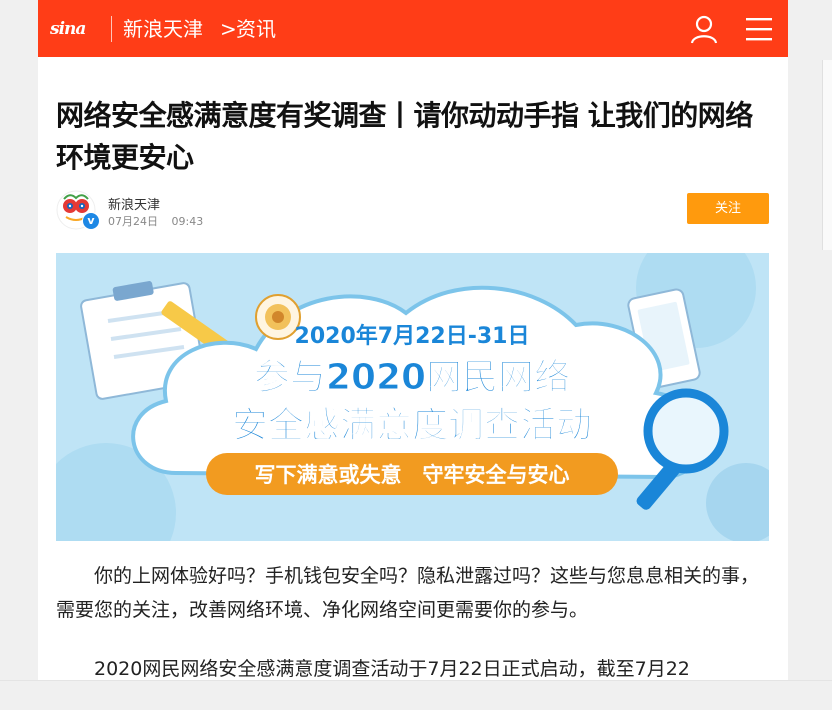 The width and height of the screenshot is (832, 710). Describe the element at coordinates (91, 221) in the screenshot. I see `verified-badge-icon: v` at that location.